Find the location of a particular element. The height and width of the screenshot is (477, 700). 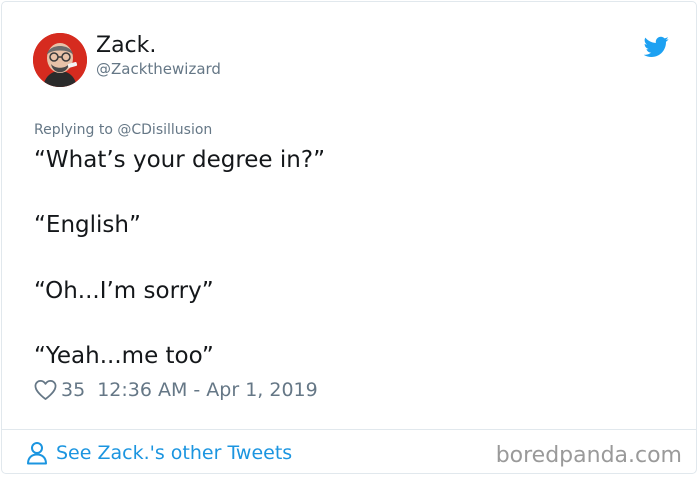

tweet-text-line: “What’s your degree in?” is located at coordinates (179, 160).